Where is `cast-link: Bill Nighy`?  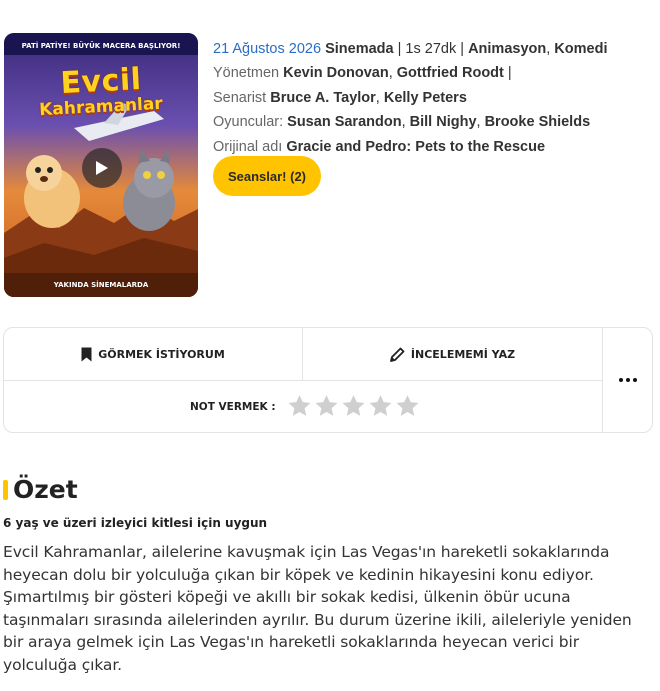 cast-link: Bill Nighy is located at coordinates (443, 122).